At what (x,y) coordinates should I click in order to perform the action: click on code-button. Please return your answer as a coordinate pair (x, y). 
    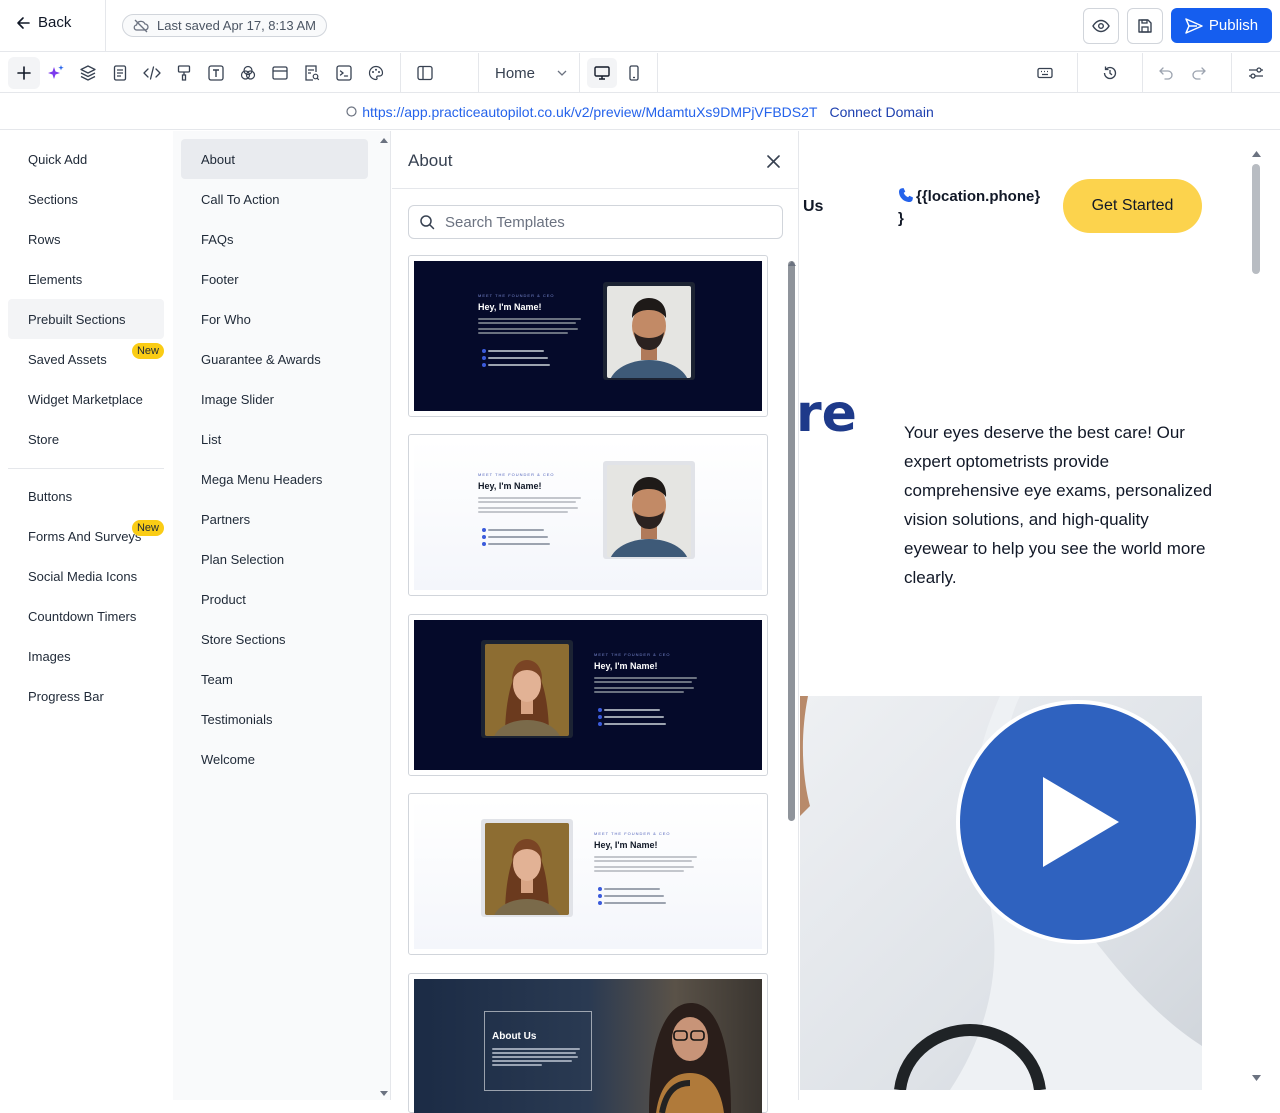
    Looking at the image, I should click on (152, 73).